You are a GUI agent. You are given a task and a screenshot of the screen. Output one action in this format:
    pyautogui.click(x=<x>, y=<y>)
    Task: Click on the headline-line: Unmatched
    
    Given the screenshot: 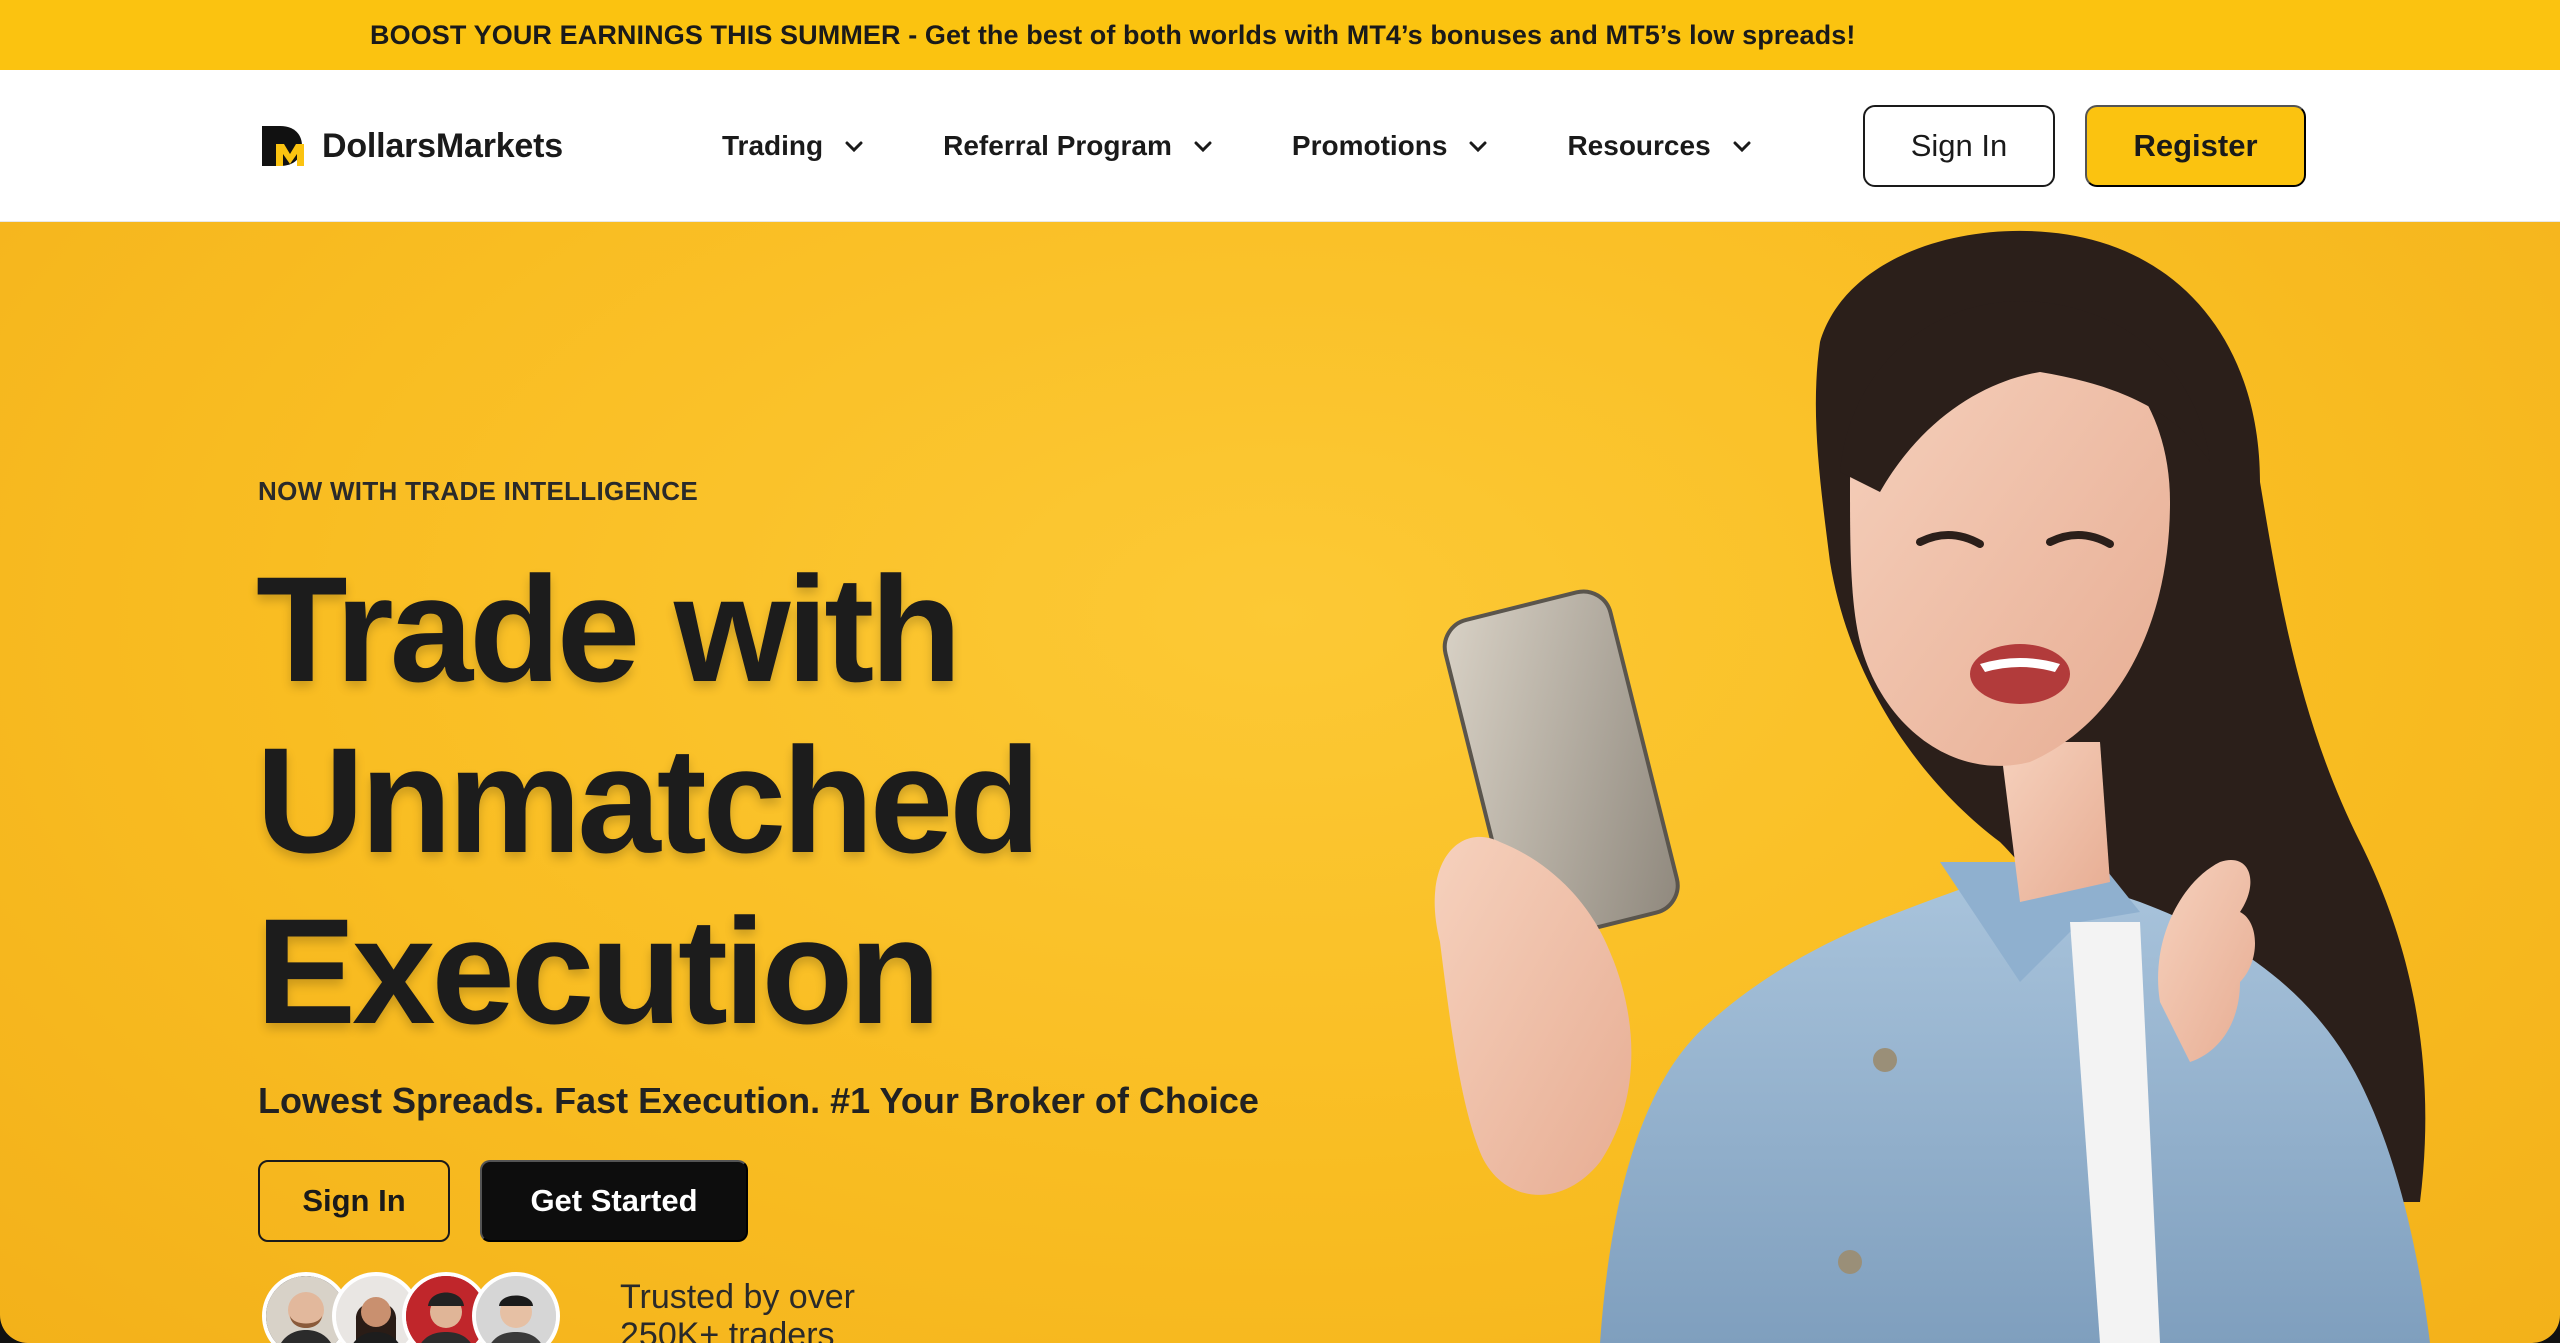 What is the action you would take?
    pyautogui.click(x=648, y=800)
    